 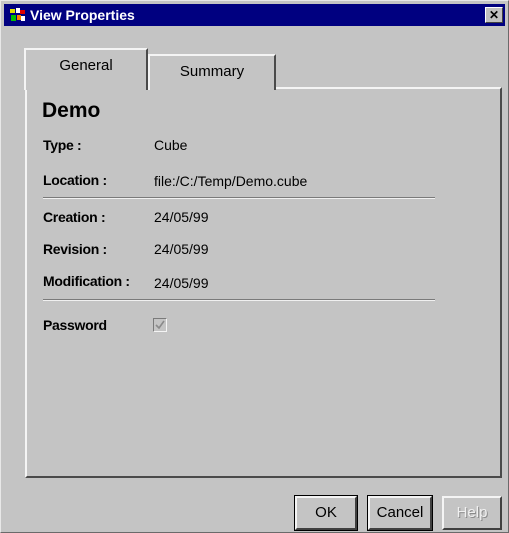 What do you see at coordinates (181, 283) in the screenshot?
I see `modification-value: 24/05/99` at bounding box center [181, 283].